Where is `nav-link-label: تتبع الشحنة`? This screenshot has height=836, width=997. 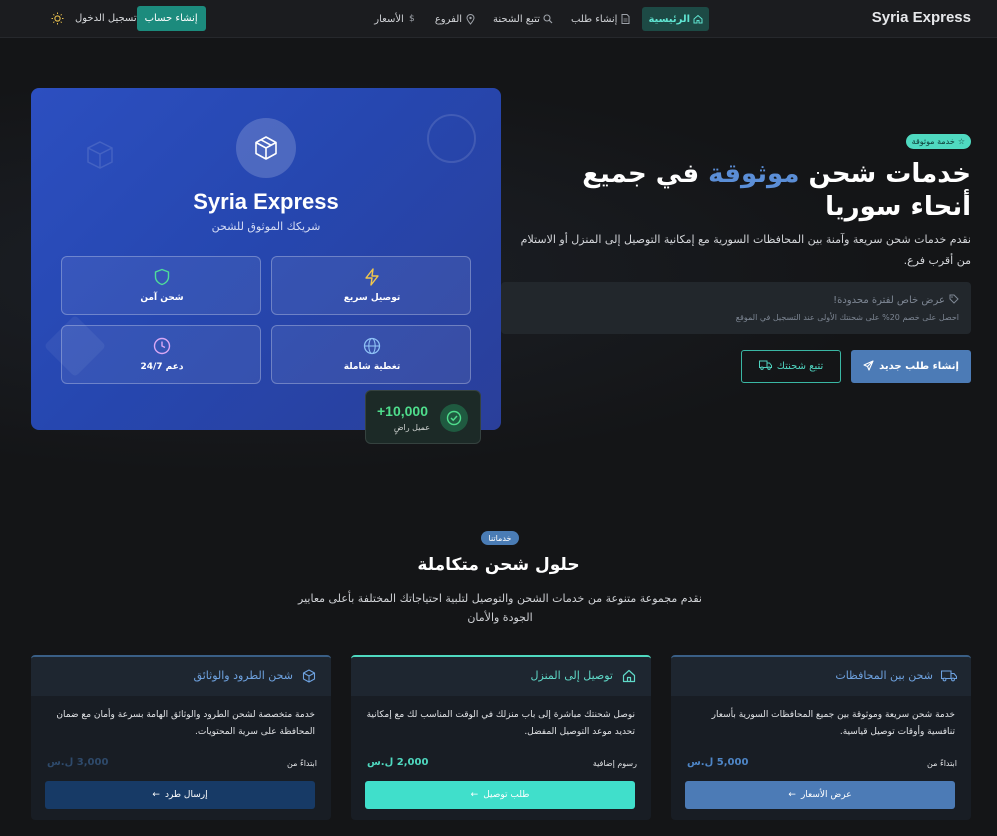 nav-link-label: تتبع الشحنة is located at coordinates (516, 19).